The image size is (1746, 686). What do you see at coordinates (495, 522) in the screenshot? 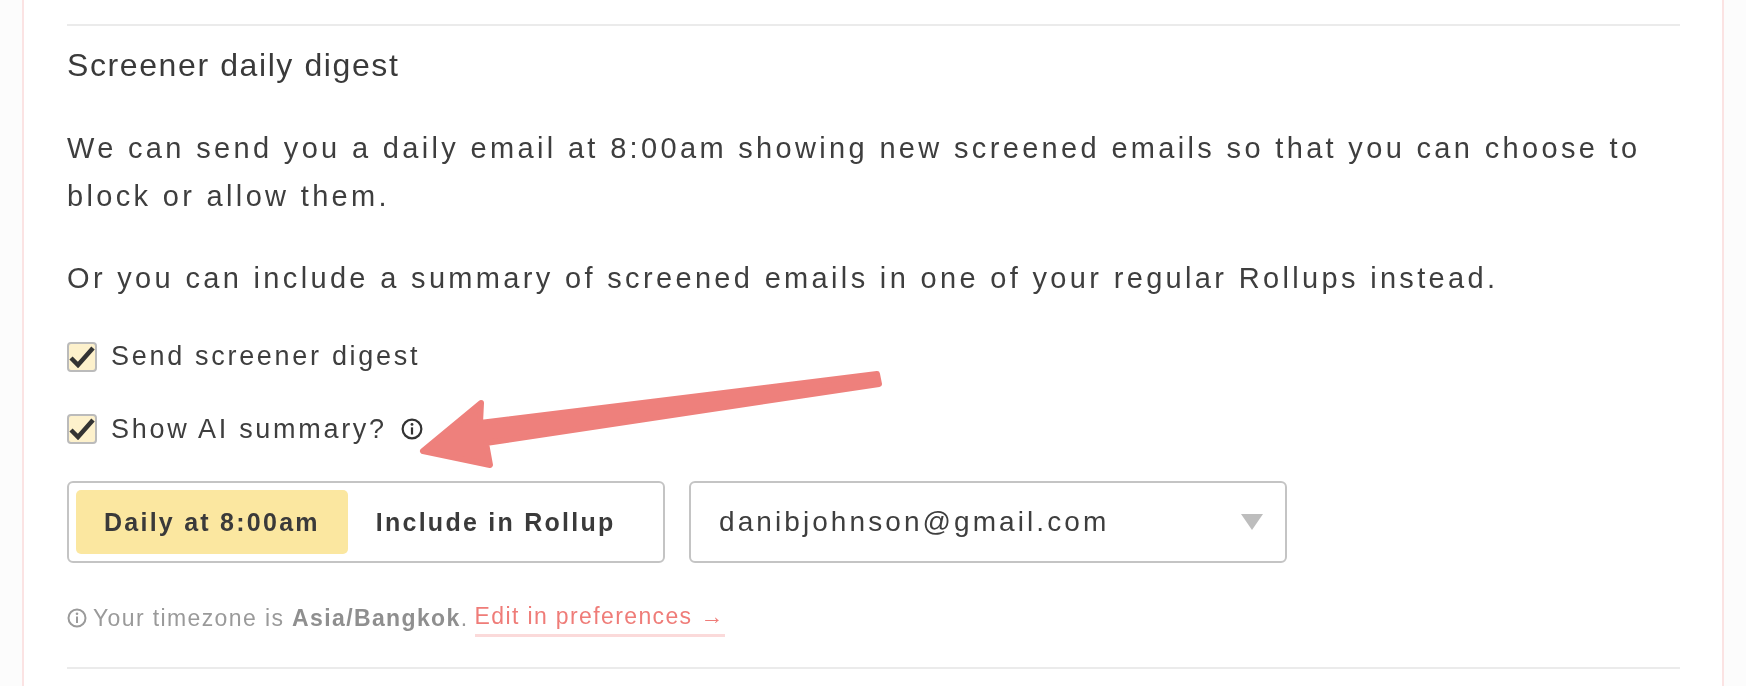
I see `schedule-option: Include in Rollup` at bounding box center [495, 522].